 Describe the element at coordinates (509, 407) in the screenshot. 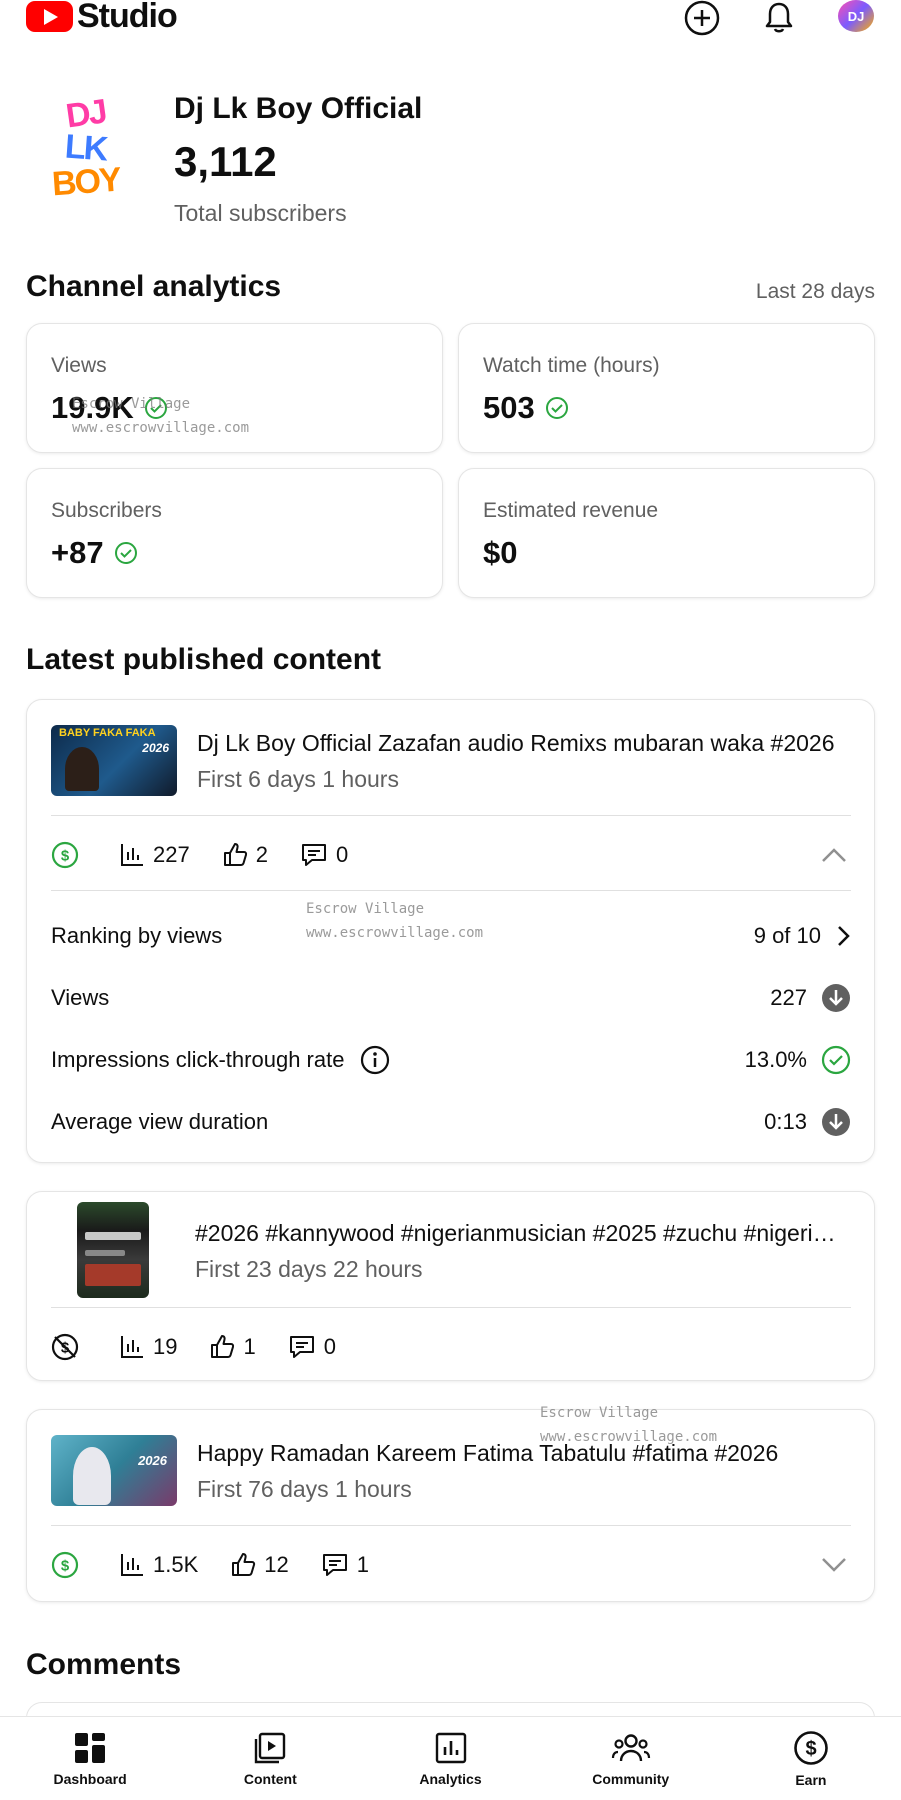

I see `stat-value-text: 503` at that location.